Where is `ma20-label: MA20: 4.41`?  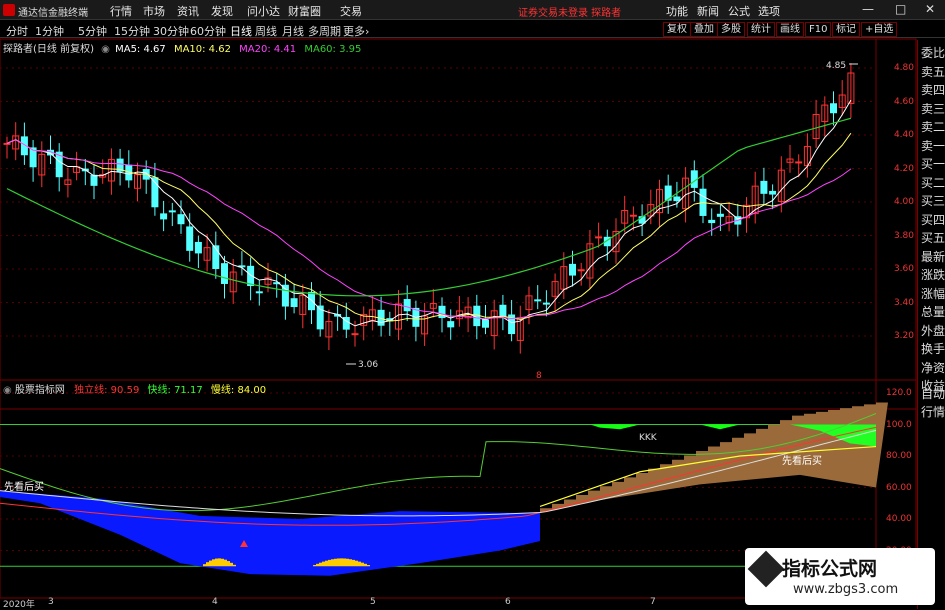
ma20-label: MA20: 4.41 is located at coordinates (268, 49).